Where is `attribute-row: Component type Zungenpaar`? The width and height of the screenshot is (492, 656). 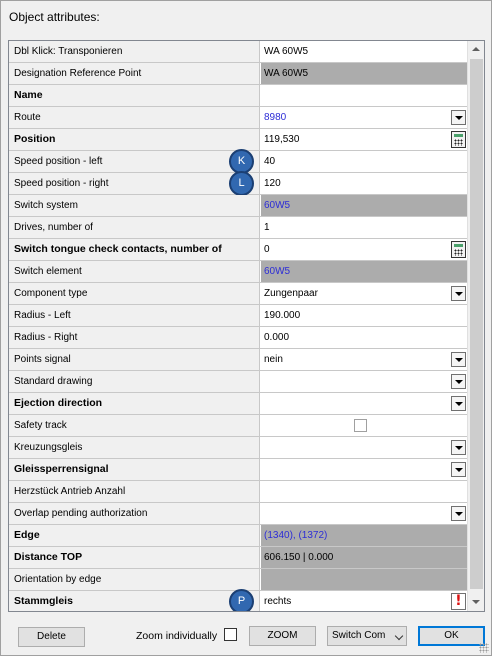 attribute-row: Component type Zungenpaar is located at coordinates (238, 294).